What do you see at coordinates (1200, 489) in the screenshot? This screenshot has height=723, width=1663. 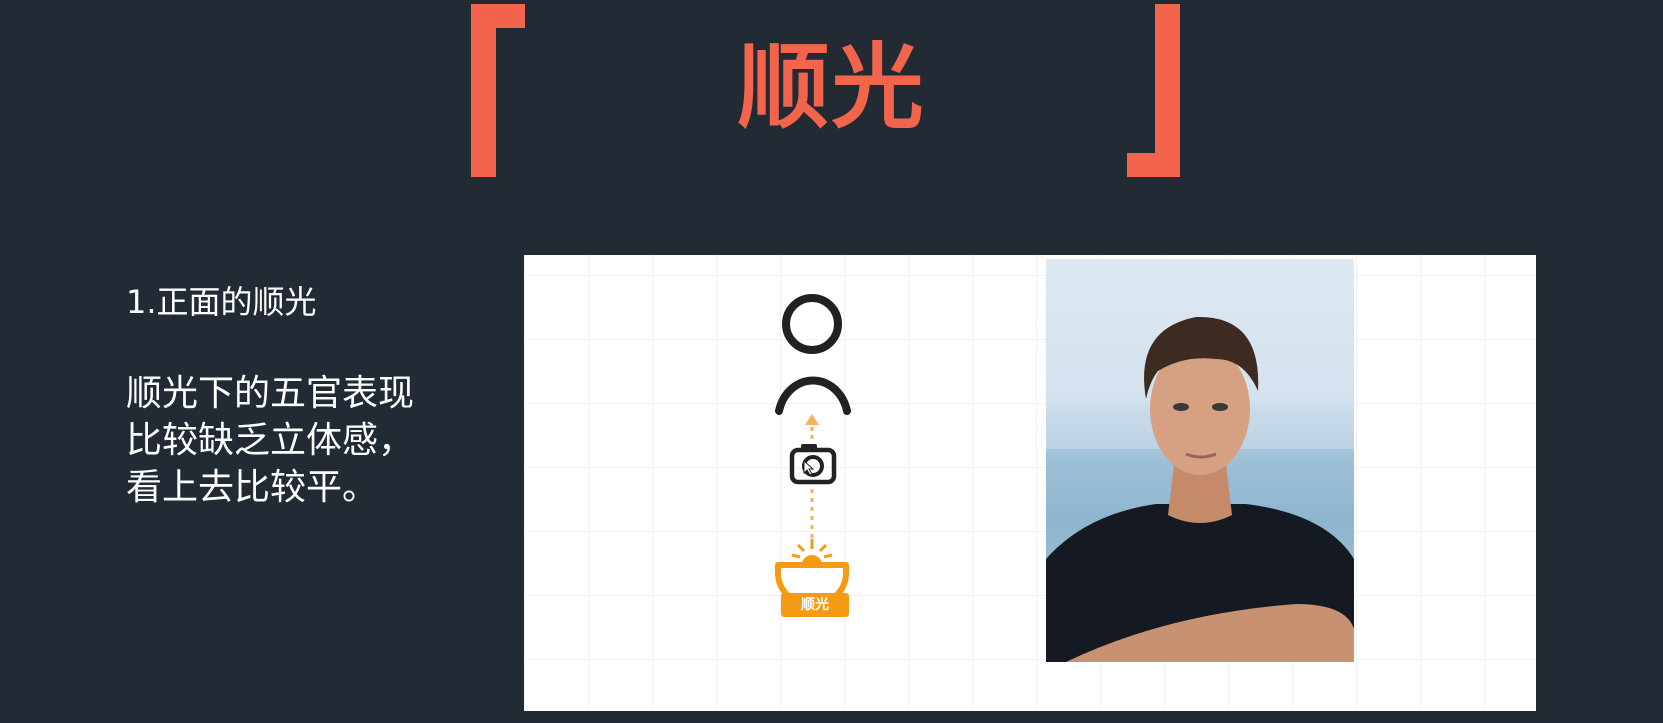 I see `portrait-illustration` at bounding box center [1200, 489].